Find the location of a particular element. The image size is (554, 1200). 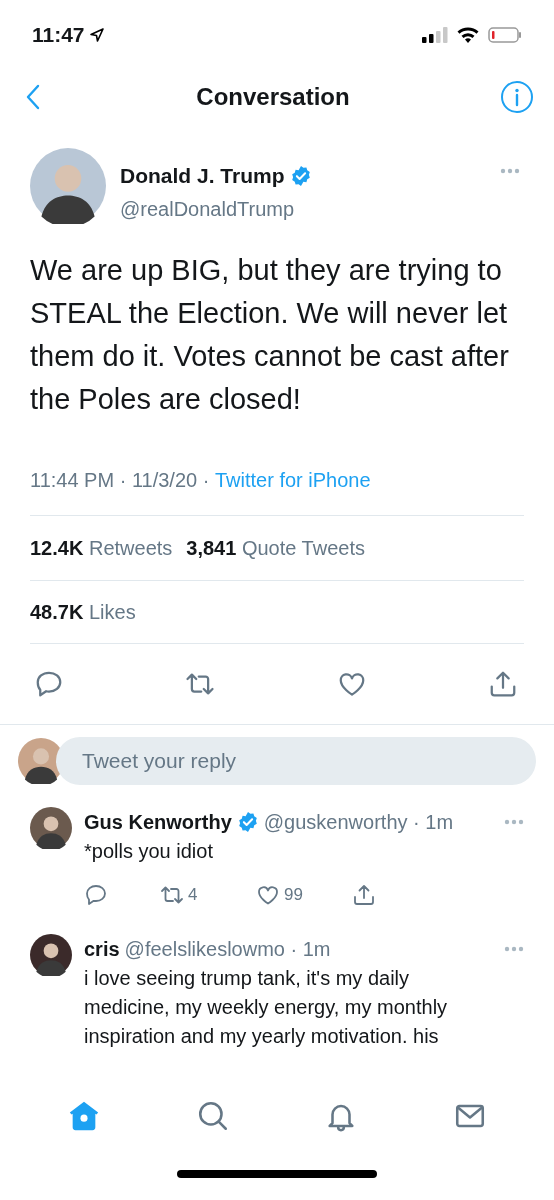

likes-count: 48.7K Likes is located at coordinates (83, 612).